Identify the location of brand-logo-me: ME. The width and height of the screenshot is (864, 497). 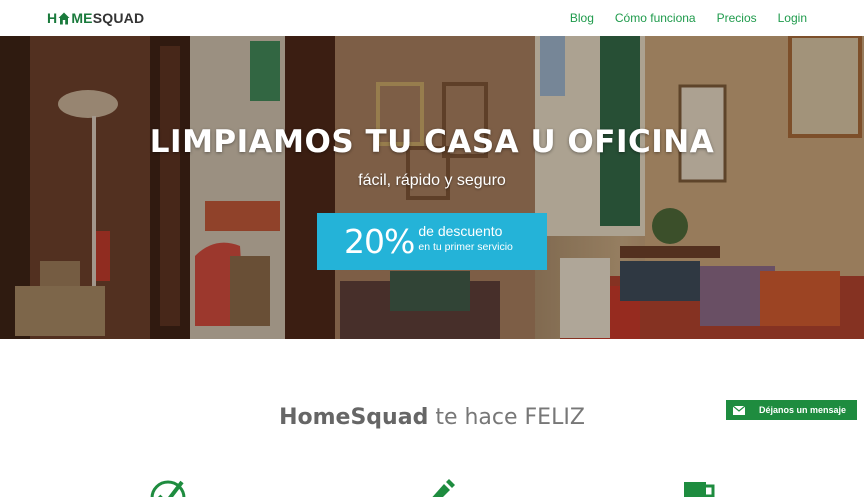
(82, 18).